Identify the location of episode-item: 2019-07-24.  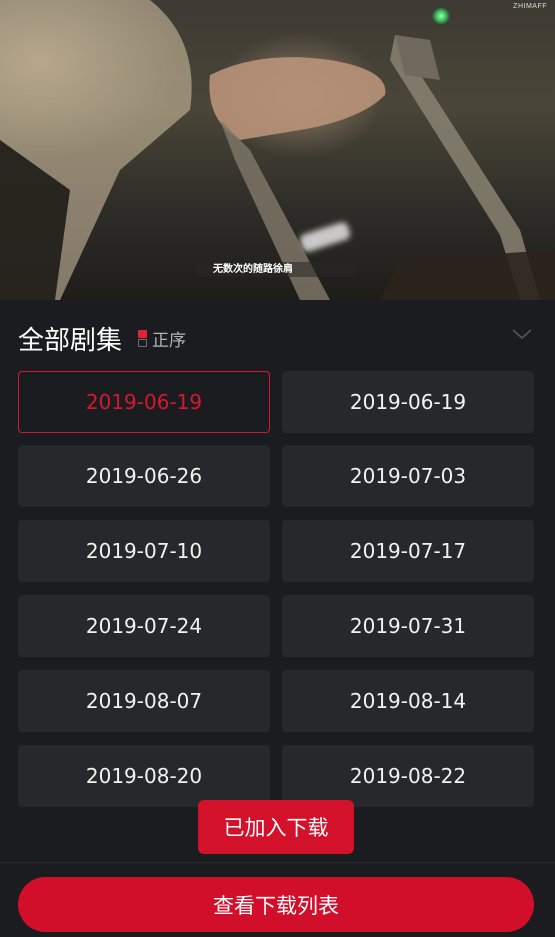
(144, 626).